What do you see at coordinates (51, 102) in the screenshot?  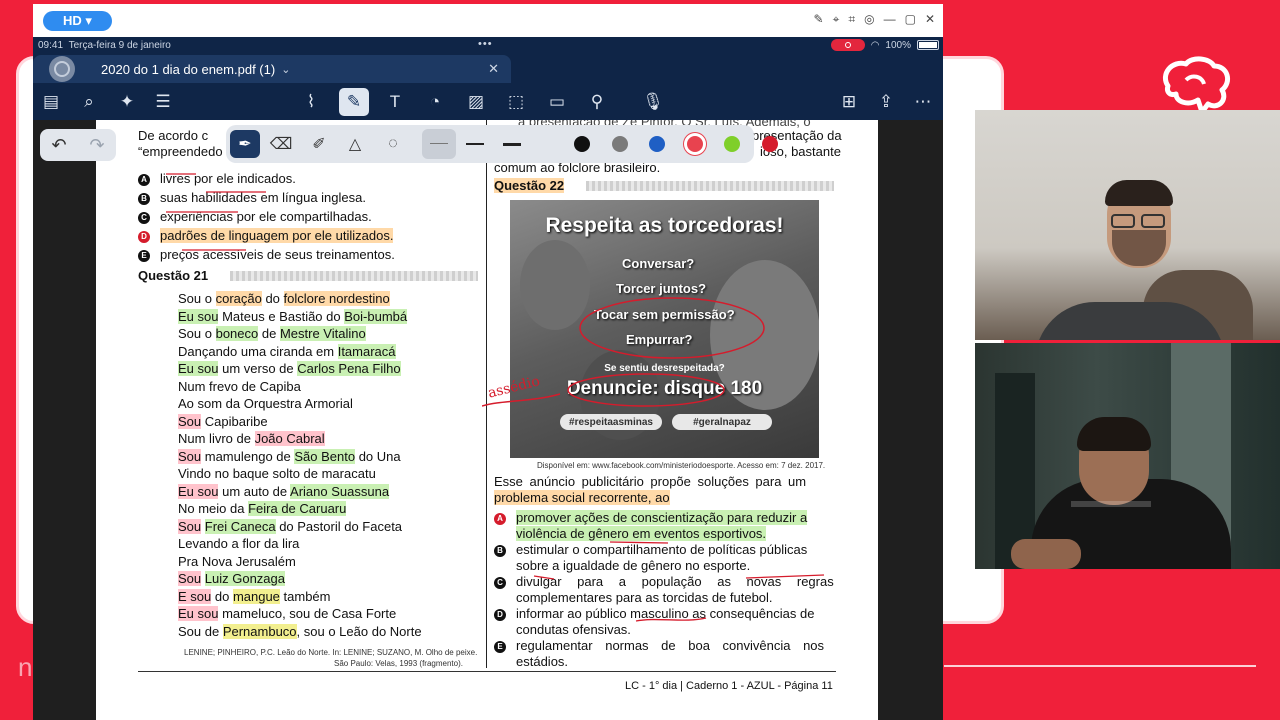 I see `sidebar-icon: ▤` at bounding box center [51, 102].